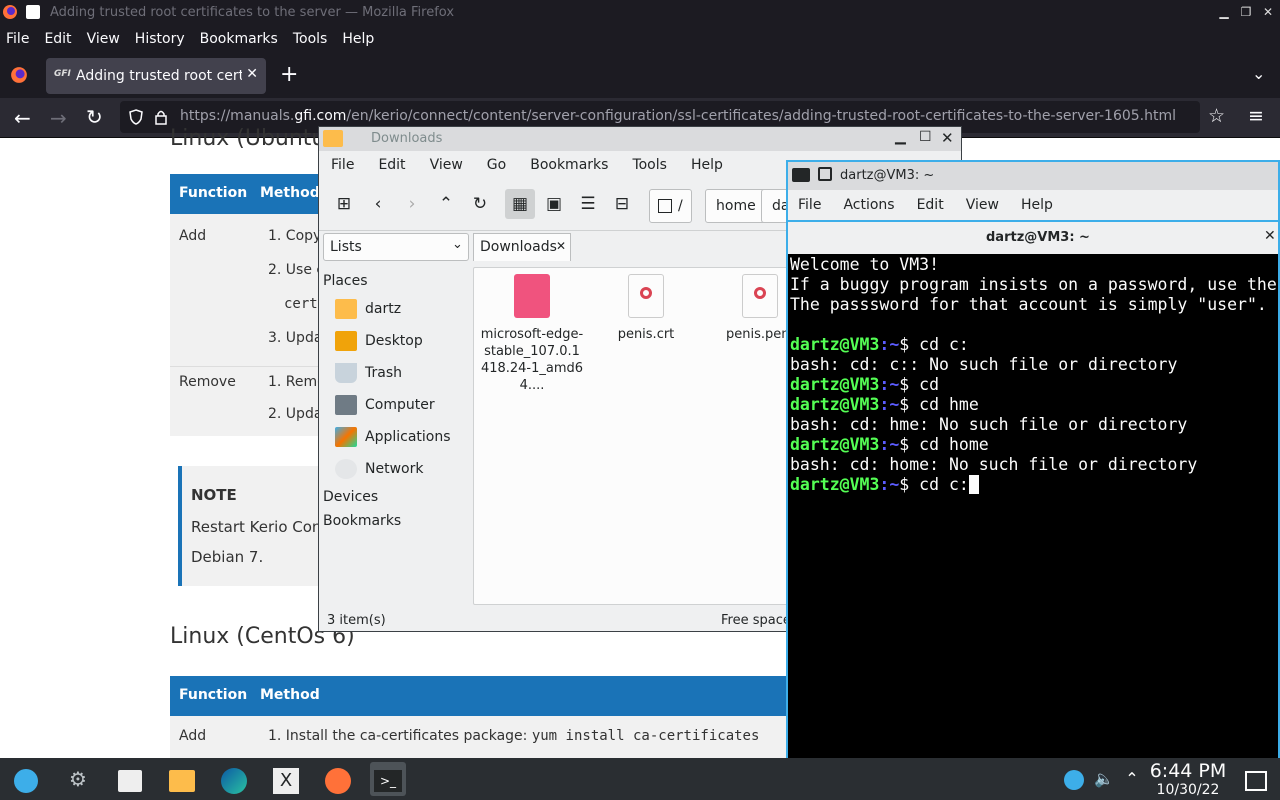 This screenshot has width=1280, height=800. What do you see at coordinates (1188, 779) in the screenshot?
I see `clock: 6:44 PM 10/30/22` at bounding box center [1188, 779].